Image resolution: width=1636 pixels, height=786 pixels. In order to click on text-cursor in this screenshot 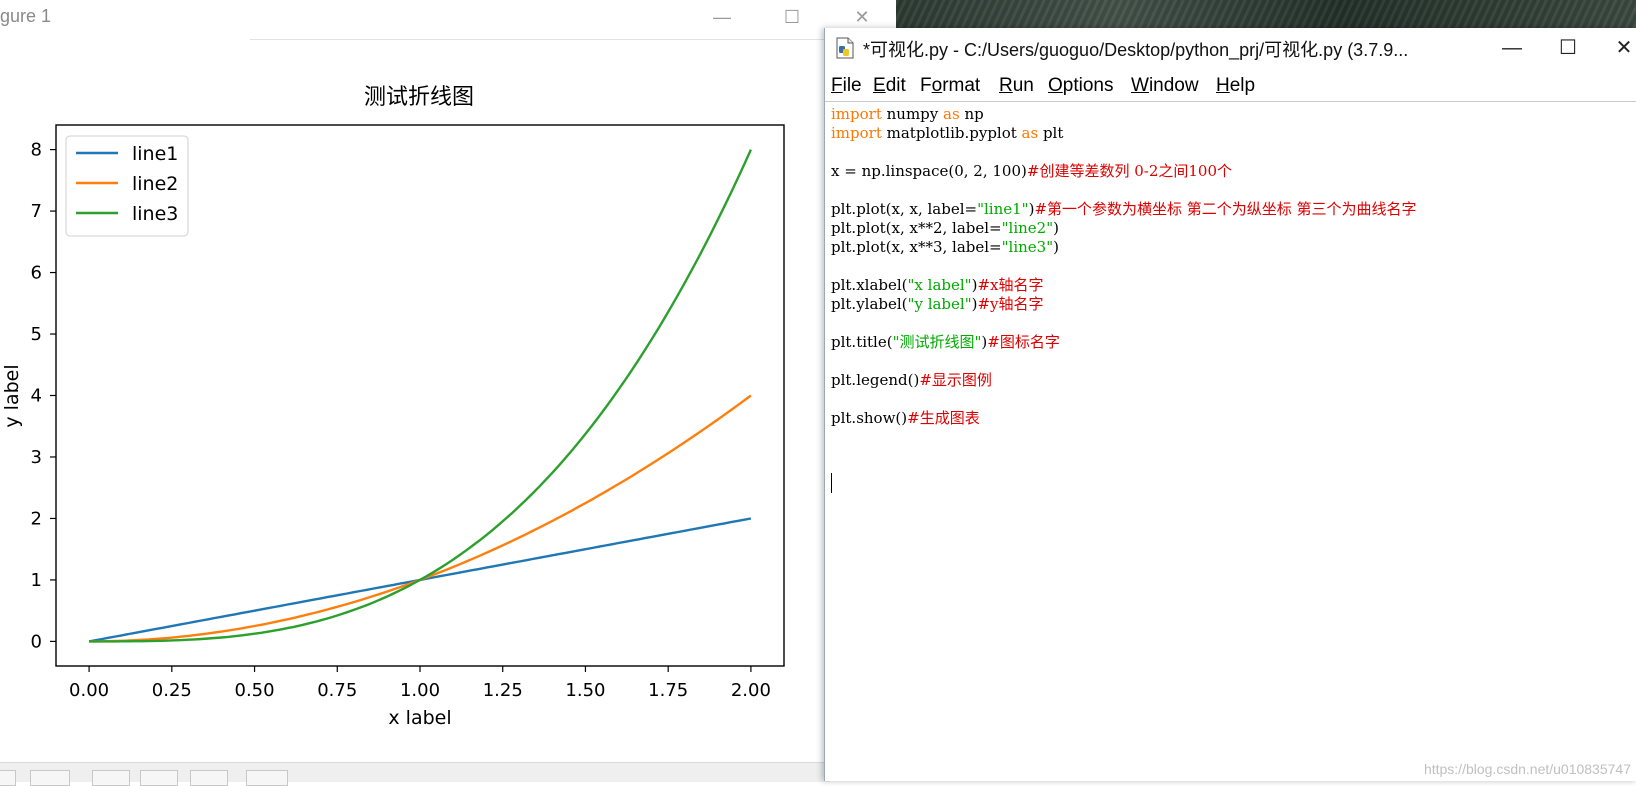, I will do `click(831, 483)`.